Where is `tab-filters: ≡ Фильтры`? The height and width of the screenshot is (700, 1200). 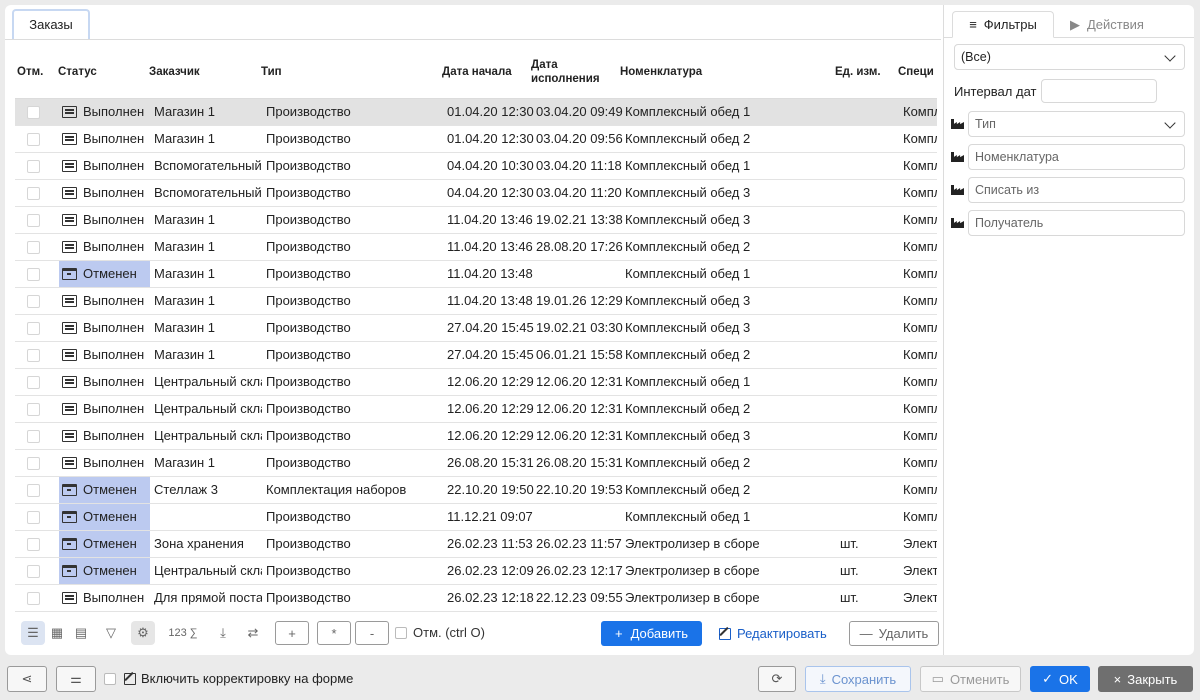 tab-filters: ≡ Фильтры is located at coordinates (1003, 24).